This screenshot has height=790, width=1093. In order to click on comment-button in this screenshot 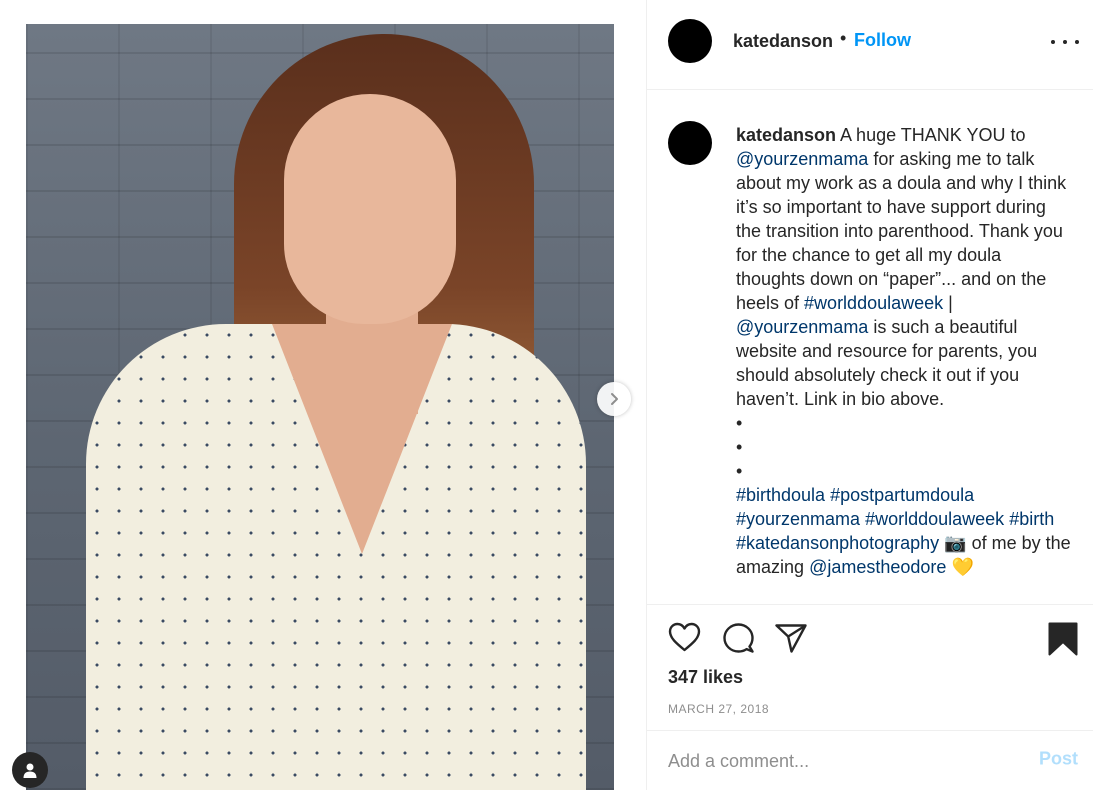, I will do `click(738, 640)`.